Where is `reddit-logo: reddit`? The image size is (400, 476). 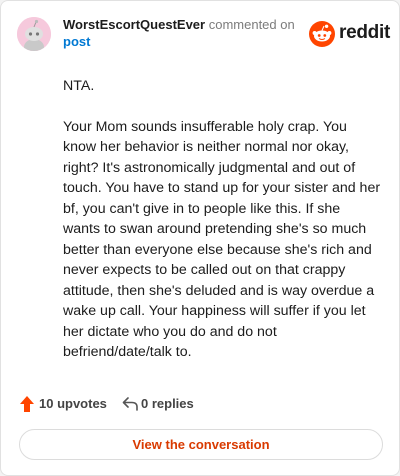
reddit-logo: reddit is located at coordinates (349, 34).